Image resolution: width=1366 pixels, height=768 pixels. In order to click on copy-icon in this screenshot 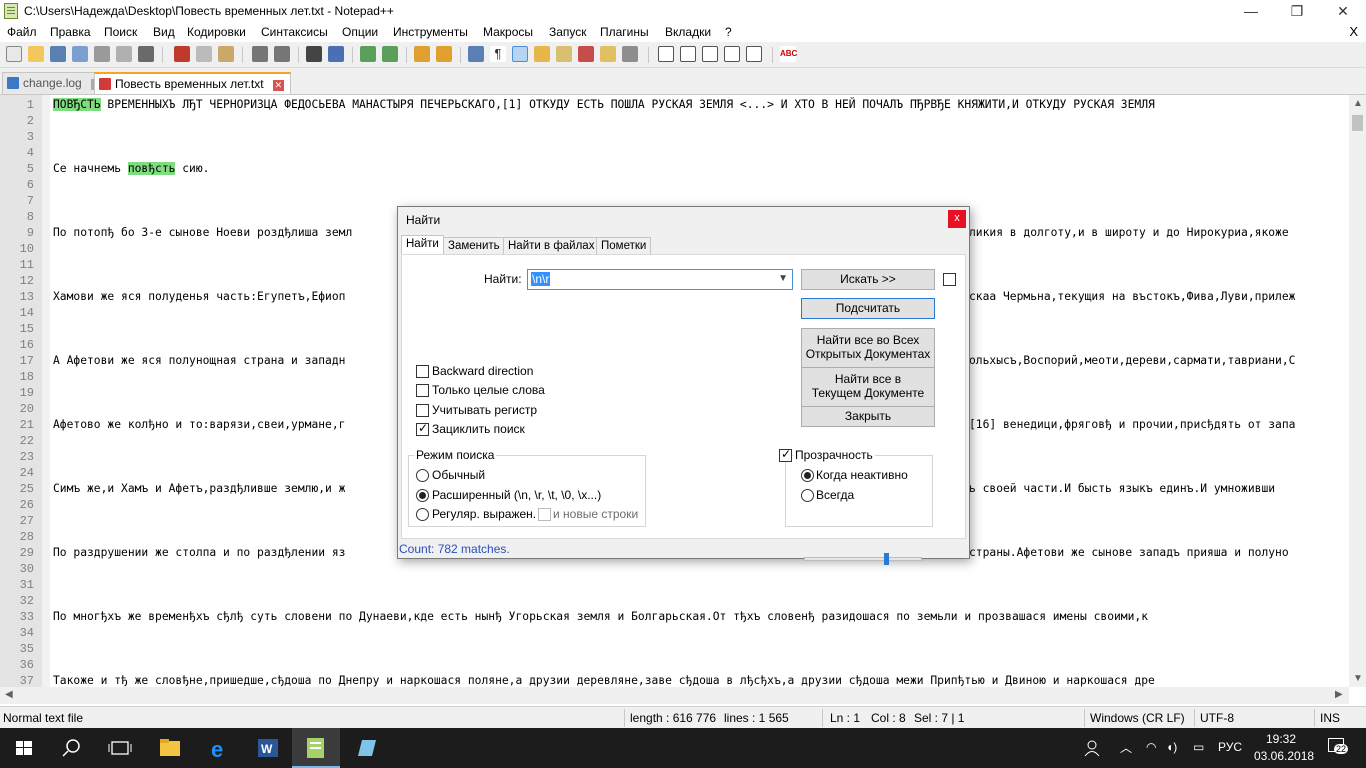, I will do `click(204, 54)`.